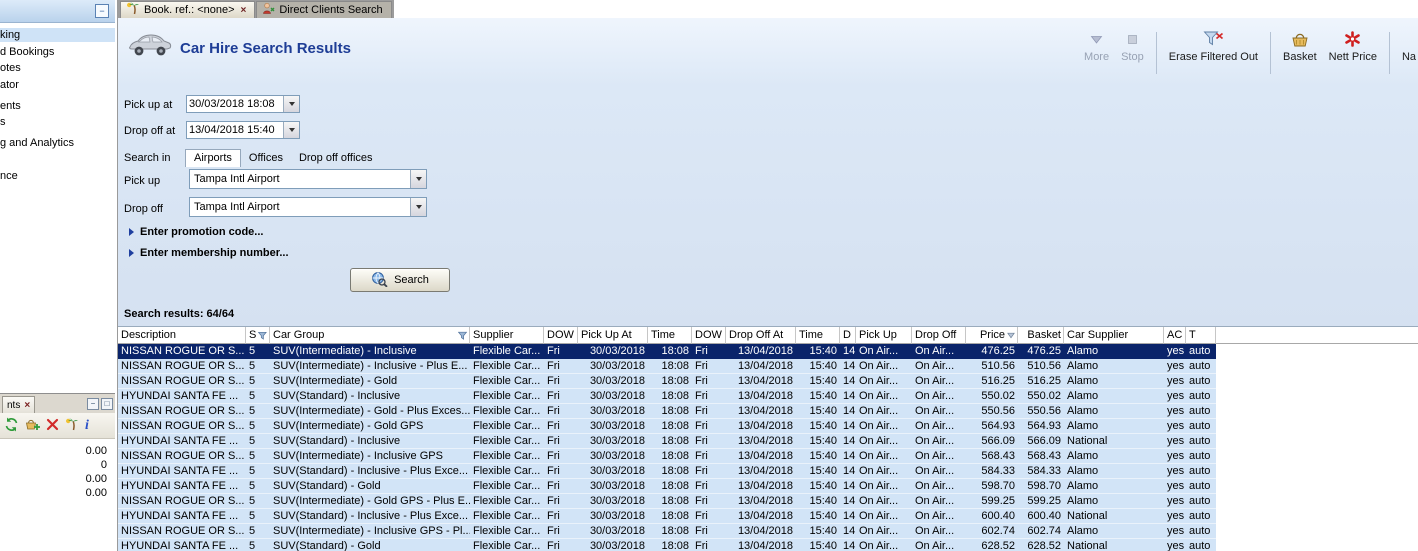 The width and height of the screenshot is (1418, 551). What do you see at coordinates (266, 158) in the screenshot?
I see `tab-offices: Offices` at bounding box center [266, 158].